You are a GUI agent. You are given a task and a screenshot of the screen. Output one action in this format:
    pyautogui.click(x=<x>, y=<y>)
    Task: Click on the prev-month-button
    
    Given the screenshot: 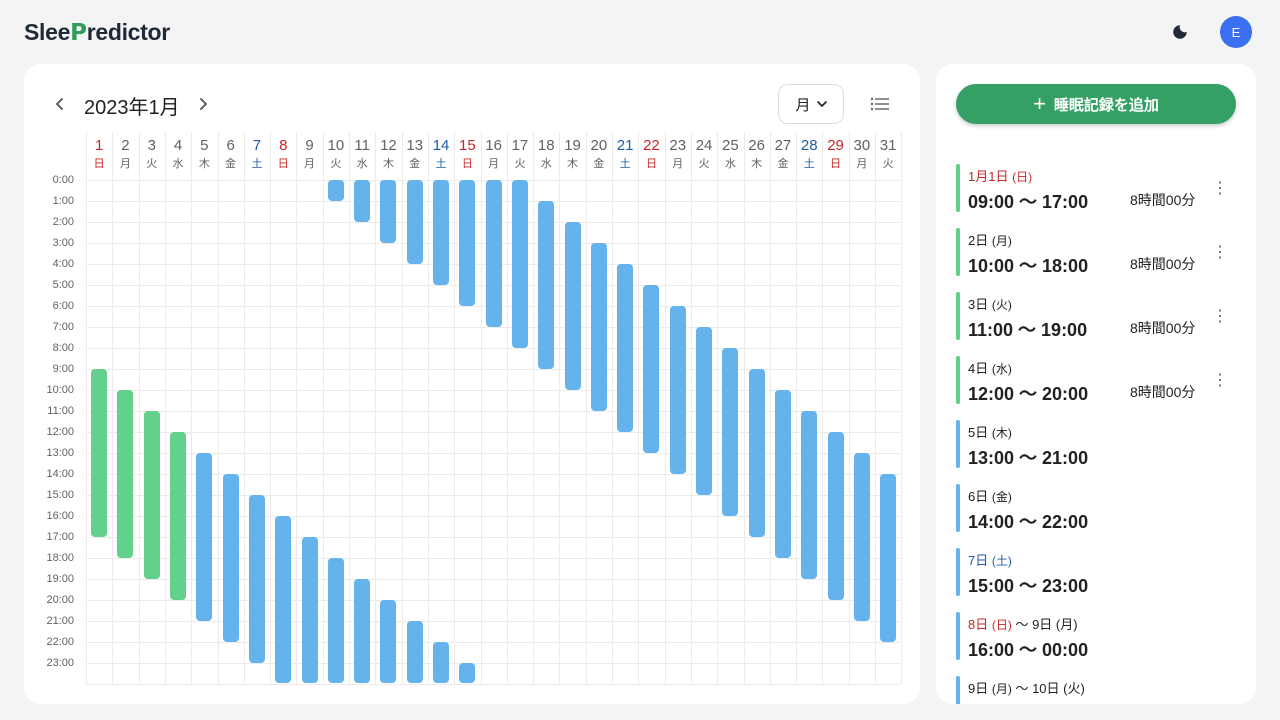 What is the action you would take?
    pyautogui.click(x=60, y=104)
    